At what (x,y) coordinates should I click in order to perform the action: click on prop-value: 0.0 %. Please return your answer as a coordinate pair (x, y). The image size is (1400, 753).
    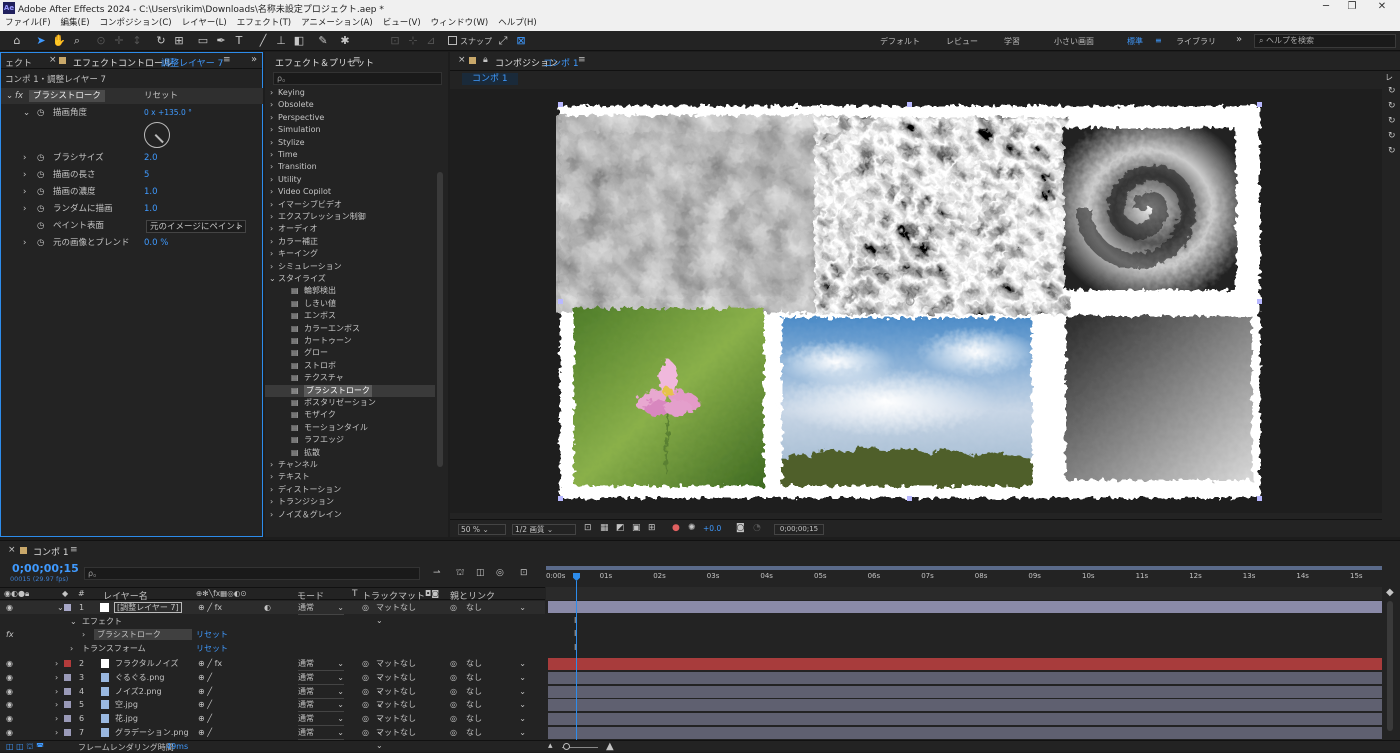
    Looking at the image, I should click on (156, 243).